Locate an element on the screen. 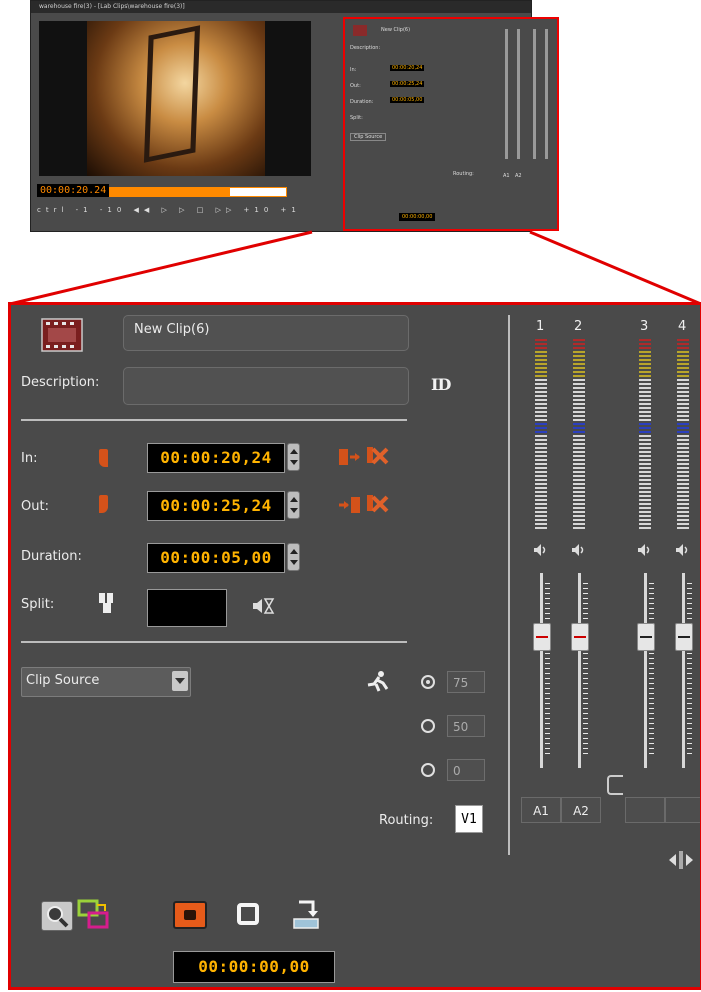  duration-spinner is located at coordinates (293, 557).